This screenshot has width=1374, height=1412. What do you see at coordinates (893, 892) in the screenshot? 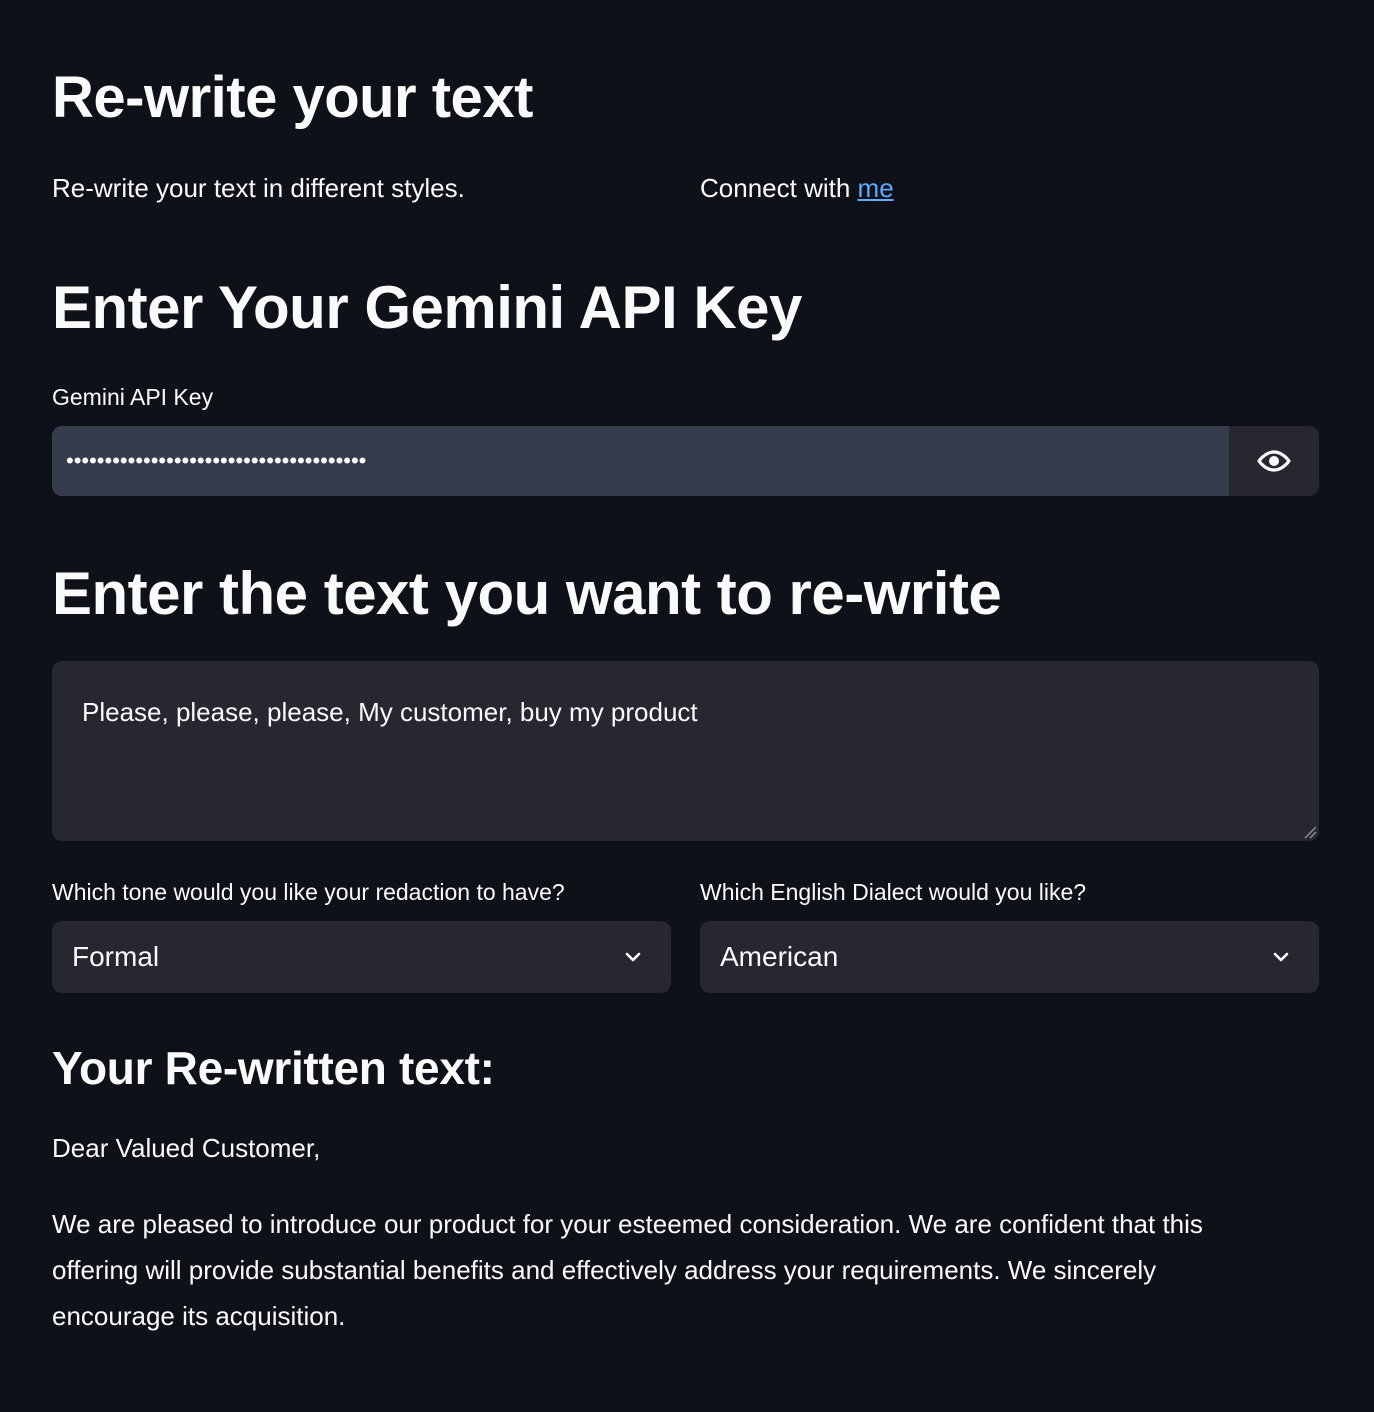
I see `dialect-label: Which English Dialect would you like?` at bounding box center [893, 892].